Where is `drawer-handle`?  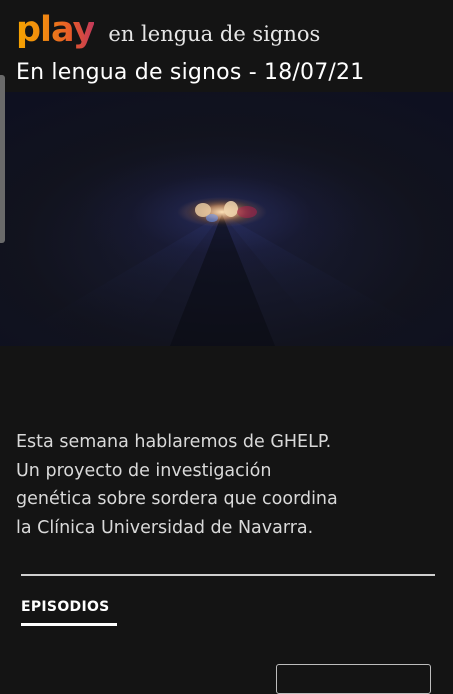 drawer-handle is located at coordinates (2, 159).